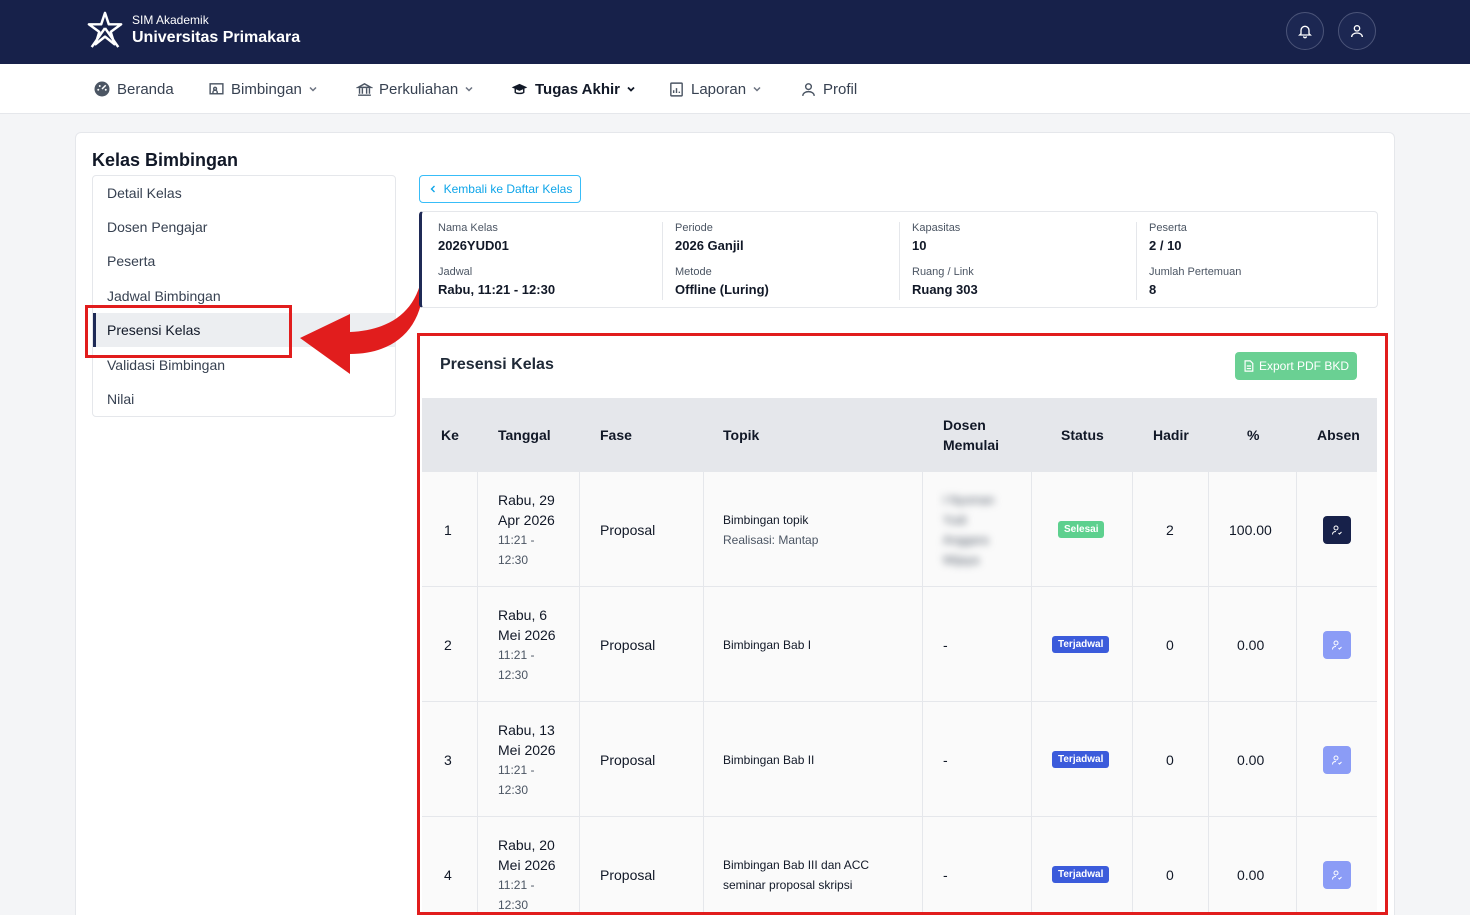 This screenshot has width=1470, height=915. I want to click on nav-profil: Profil, so click(828, 89).